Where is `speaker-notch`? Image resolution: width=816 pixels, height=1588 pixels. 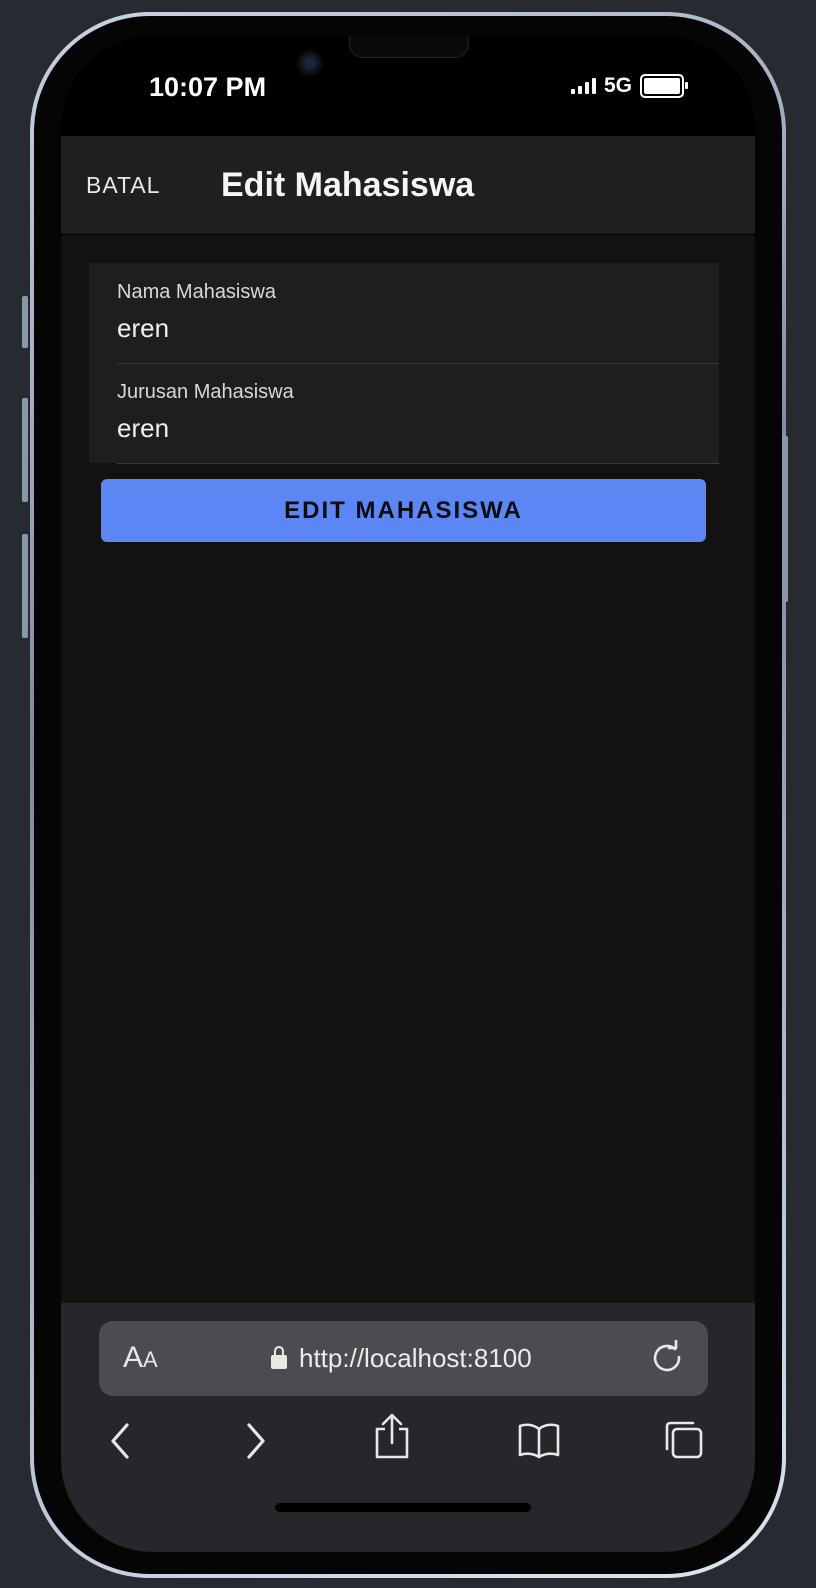 speaker-notch is located at coordinates (409, 47).